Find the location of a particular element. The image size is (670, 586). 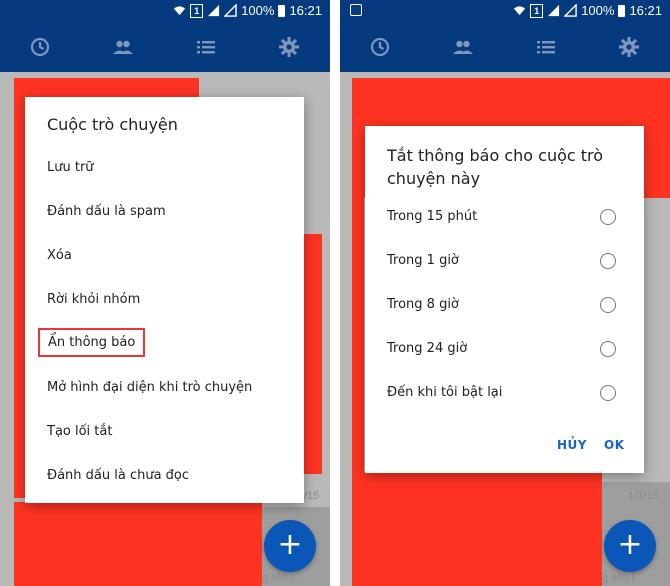

menu-item-archive: Lưu trữ is located at coordinates (70, 167).